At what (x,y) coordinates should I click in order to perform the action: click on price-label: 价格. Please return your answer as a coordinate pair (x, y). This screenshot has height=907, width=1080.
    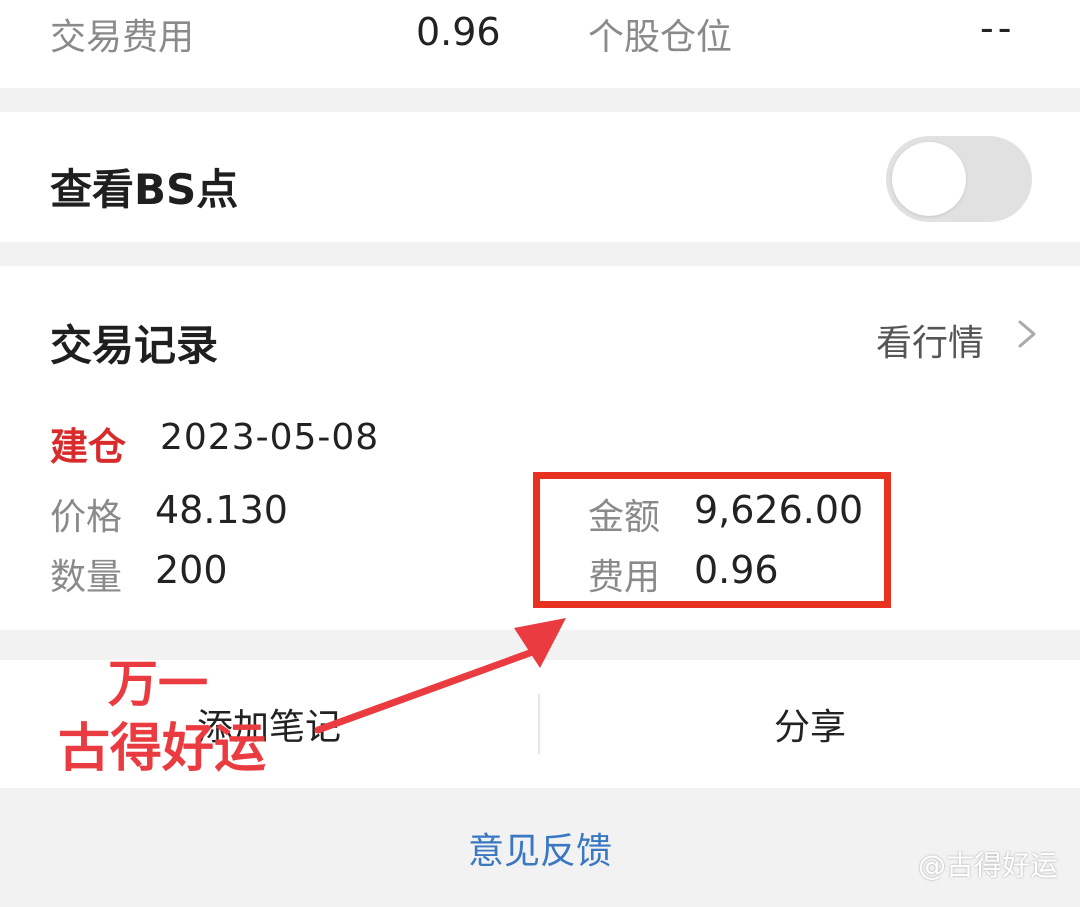
    Looking at the image, I should click on (86, 517).